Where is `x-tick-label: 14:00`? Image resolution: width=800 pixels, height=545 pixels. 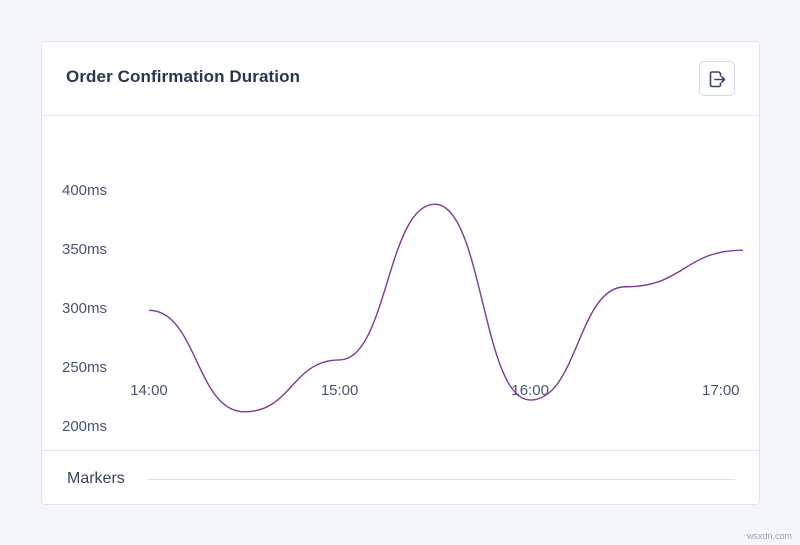 x-tick-label: 14:00 is located at coordinates (149, 390).